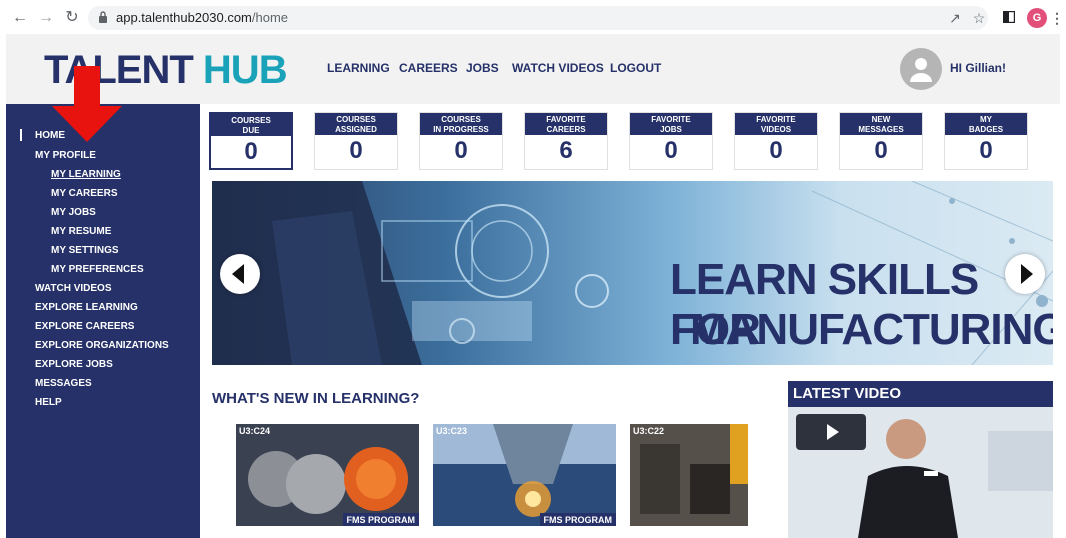  Describe the element at coordinates (986, 124) in the screenshot. I see `stat-label: MY BADGES` at that location.